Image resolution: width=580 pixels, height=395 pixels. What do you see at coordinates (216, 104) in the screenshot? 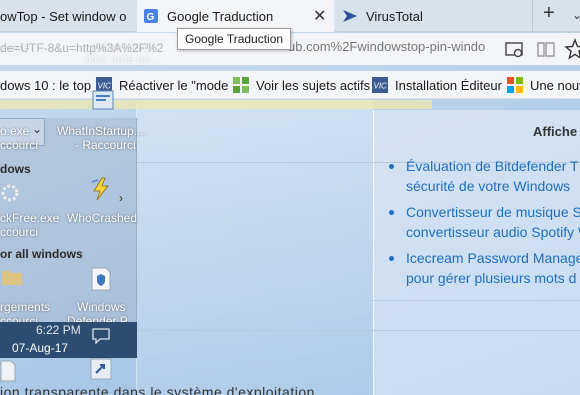
I see `notification-strip` at bounding box center [216, 104].